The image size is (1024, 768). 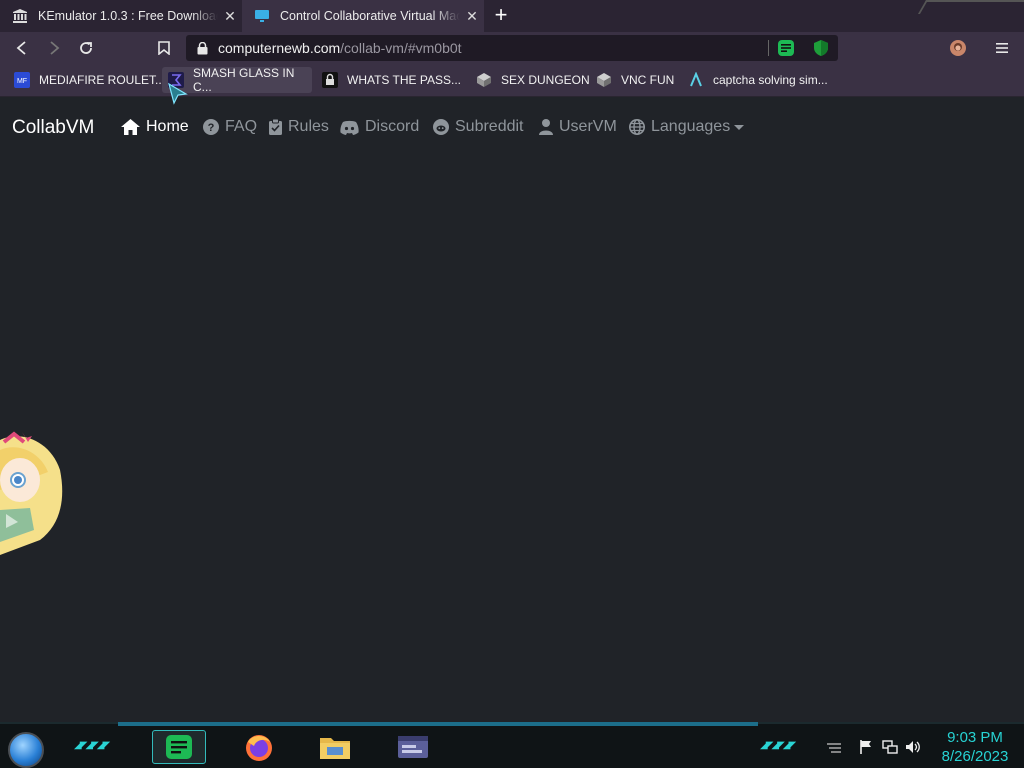 What do you see at coordinates (26, 750) in the screenshot?
I see `start-button` at bounding box center [26, 750].